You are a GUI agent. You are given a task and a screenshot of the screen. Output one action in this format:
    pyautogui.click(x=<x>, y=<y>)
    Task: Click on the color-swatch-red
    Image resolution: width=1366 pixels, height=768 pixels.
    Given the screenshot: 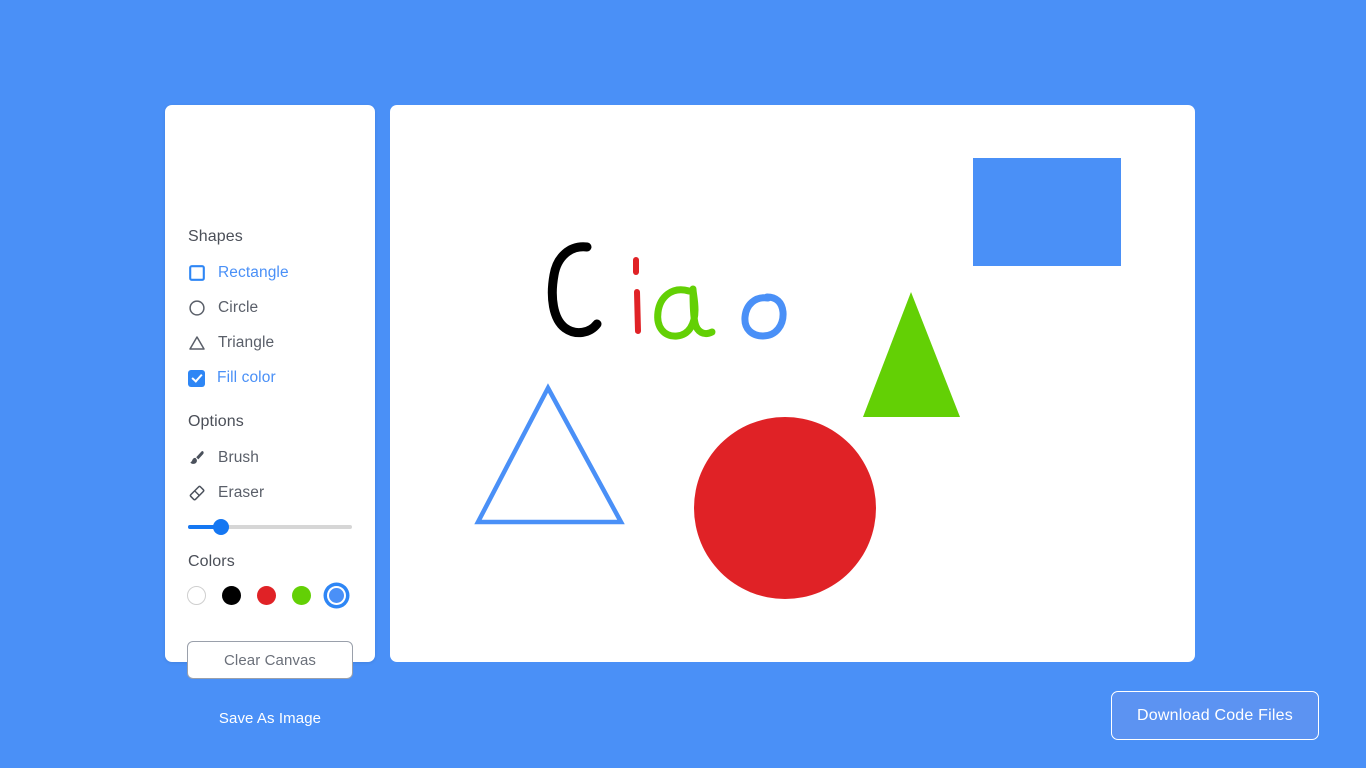 What is the action you would take?
    pyautogui.click(x=266, y=595)
    